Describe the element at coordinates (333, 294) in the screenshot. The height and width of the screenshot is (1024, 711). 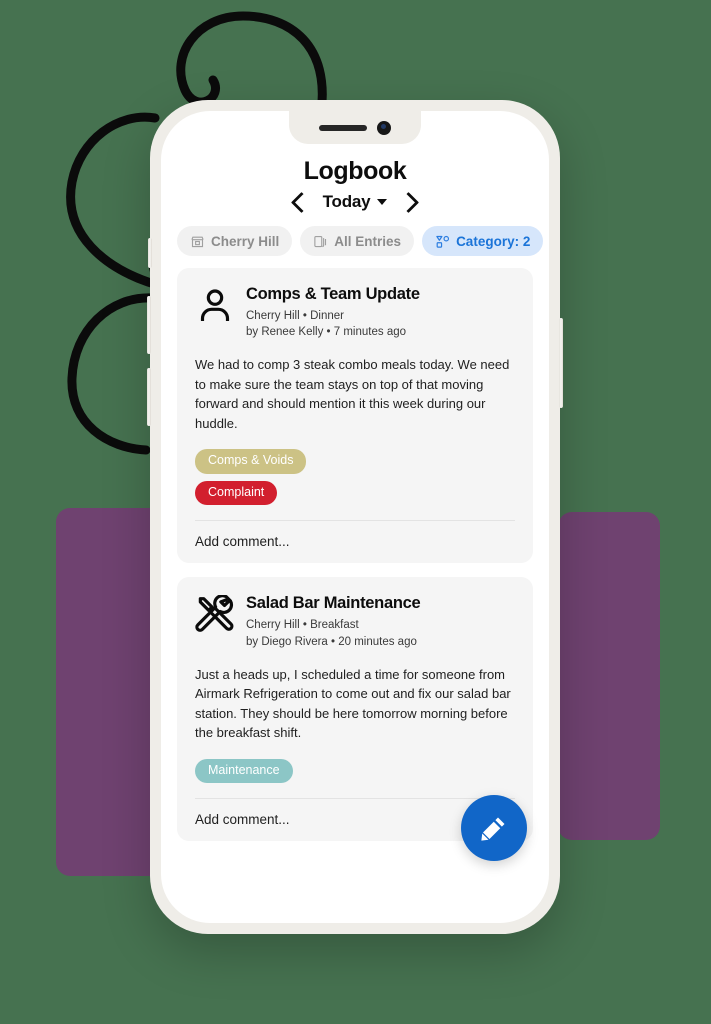
I see `entry-title: Comps & Team Update` at that location.